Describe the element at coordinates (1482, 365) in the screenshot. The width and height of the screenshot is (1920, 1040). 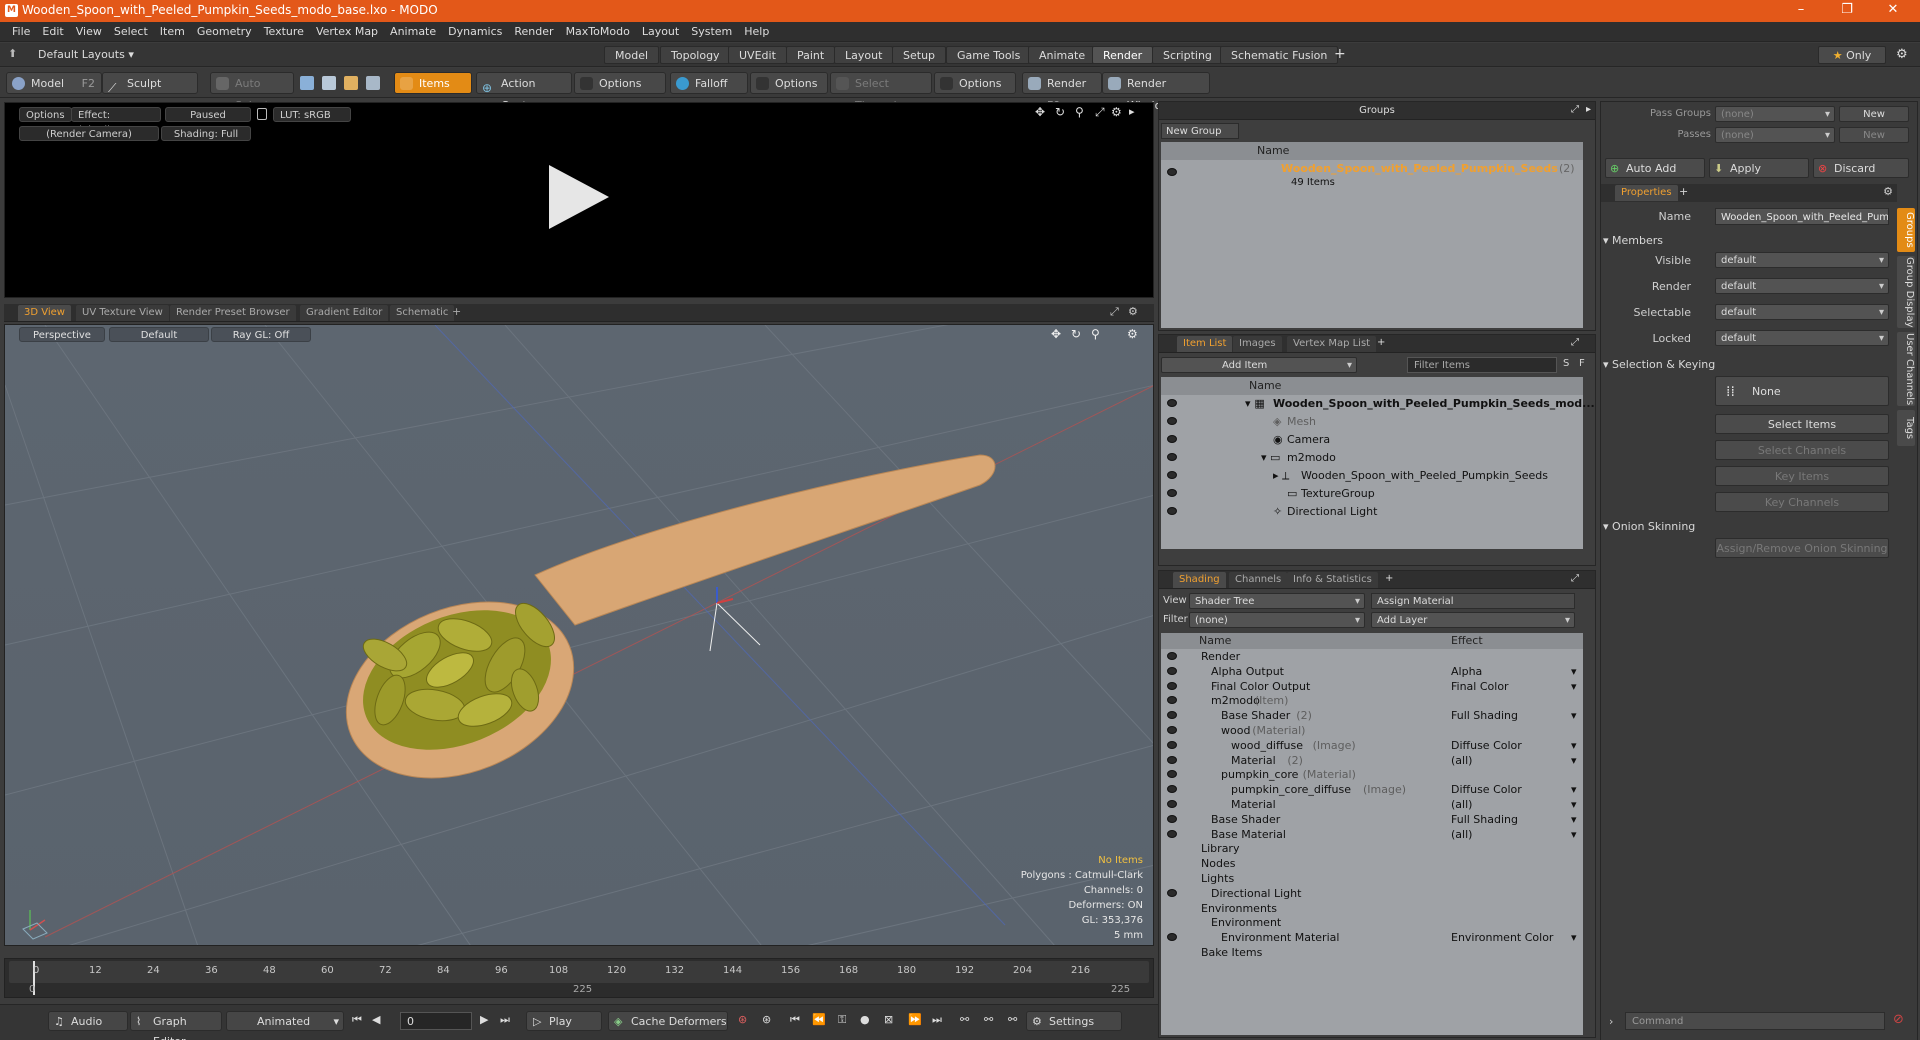
I see `filter-items-input: Filter Items` at that location.